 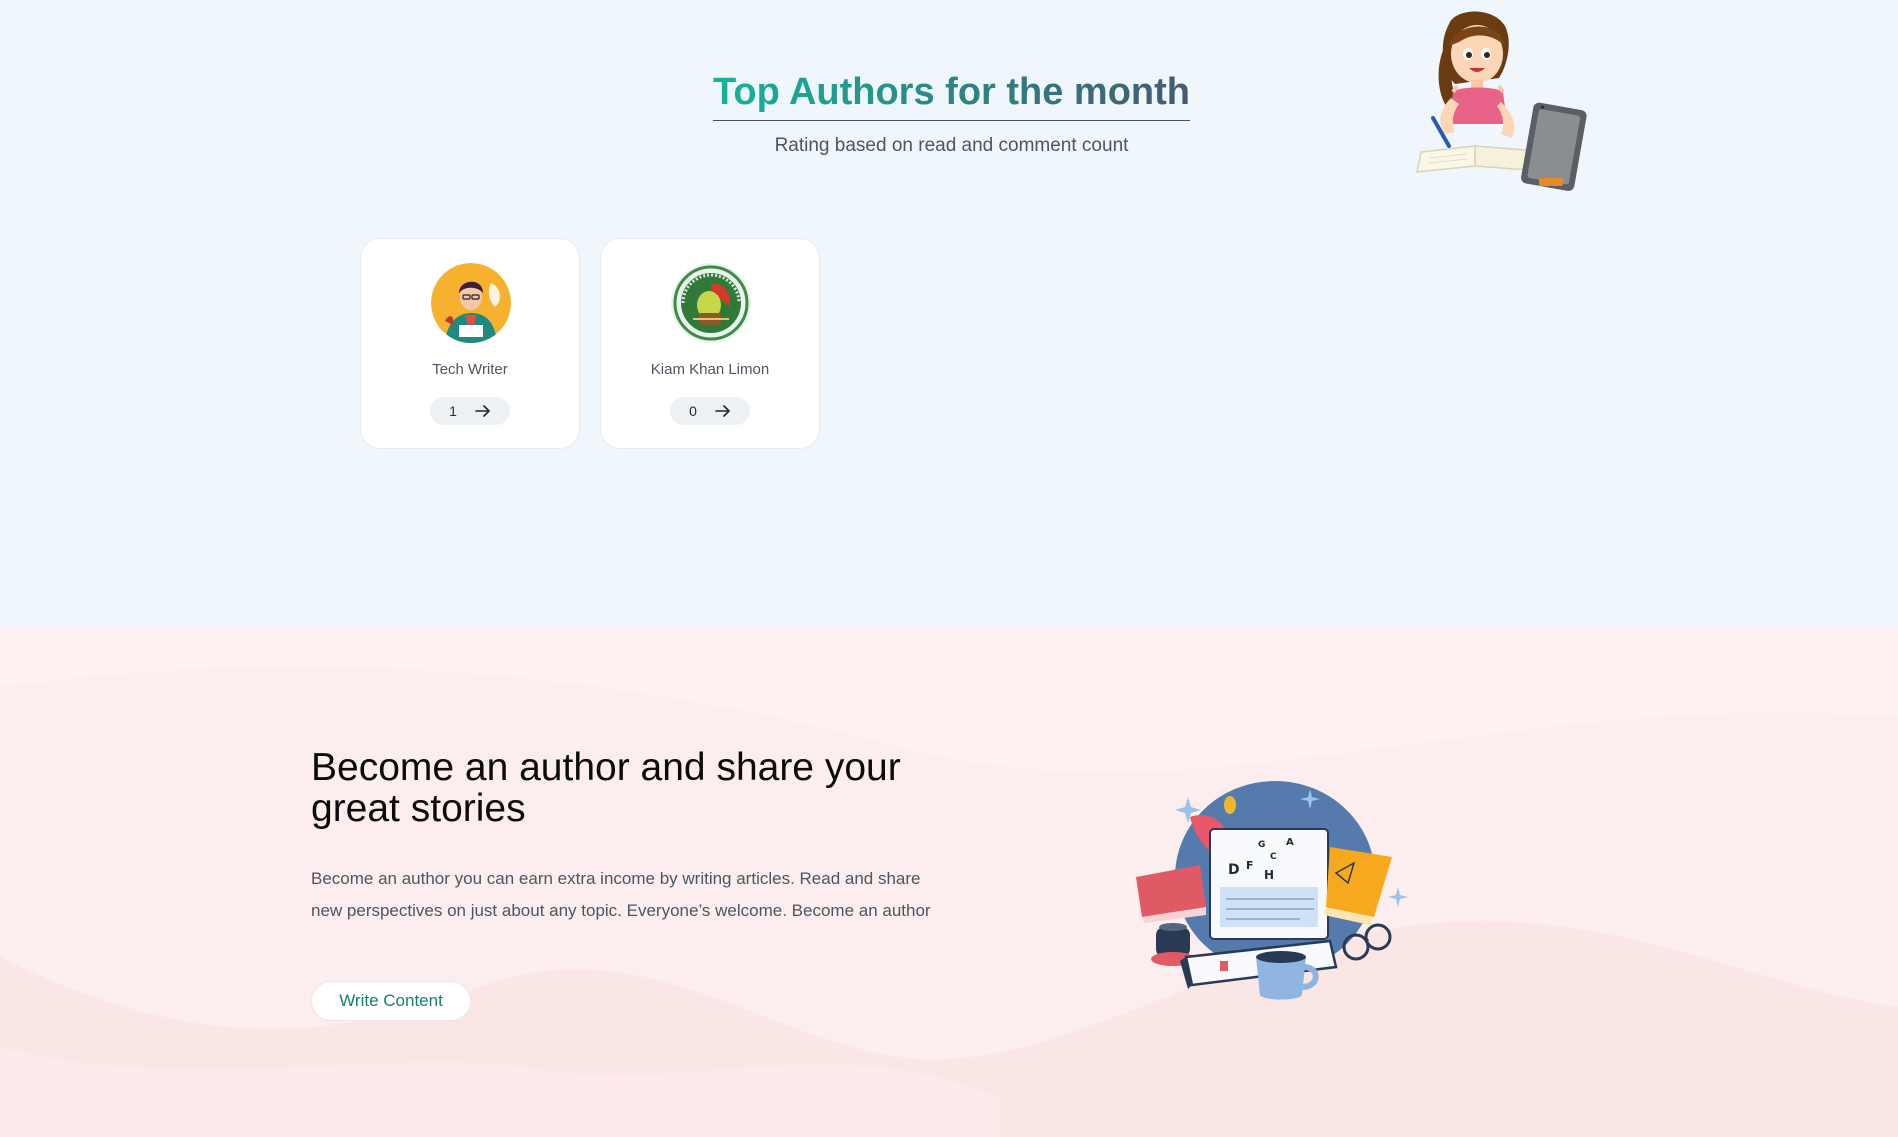 What do you see at coordinates (470, 369) in the screenshot?
I see `author-name: Tech Writer` at bounding box center [470, 369].